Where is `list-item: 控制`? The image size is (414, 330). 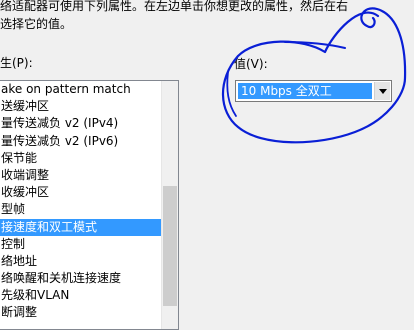
list-item: 控制 is located at coordinates (80, 244).